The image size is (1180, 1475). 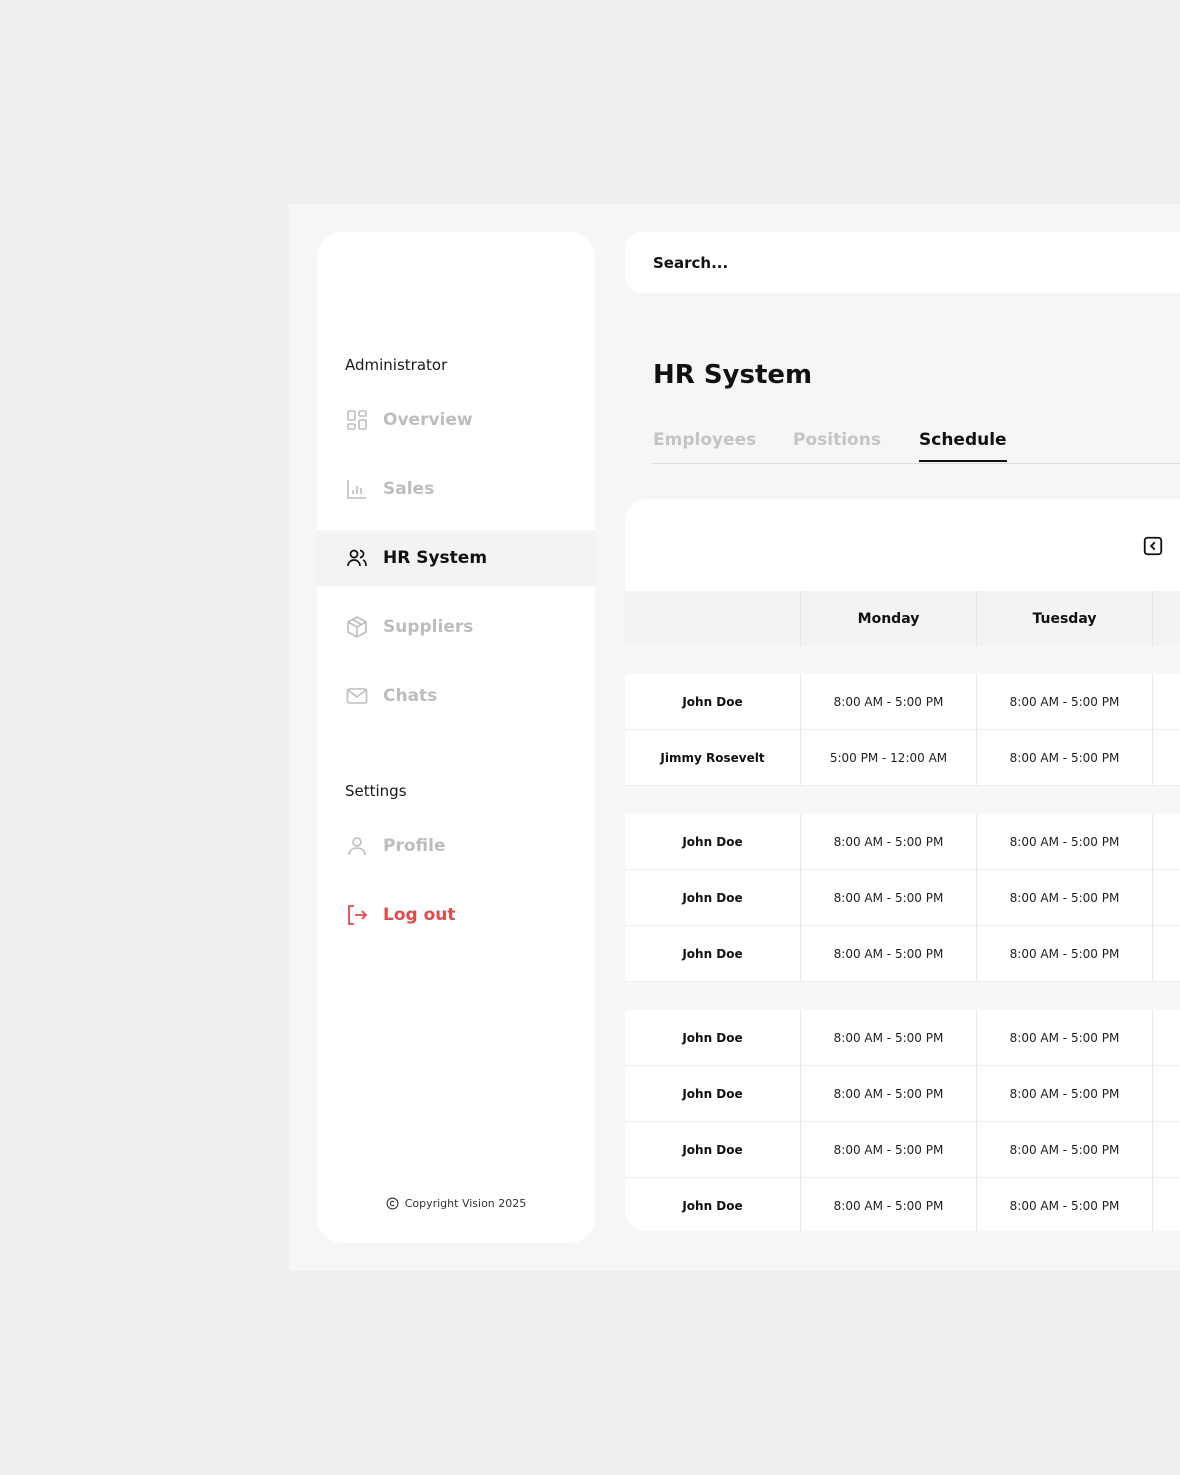 What do you see at coordinates (357, 846) in the screenshot?
I see `user-icon` at bounding box center [357, 846].